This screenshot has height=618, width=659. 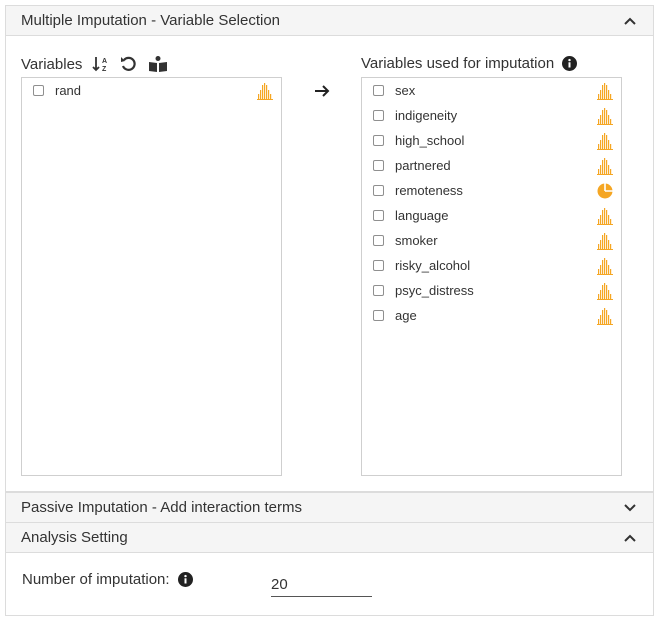 What do you see at coordinates (422, 215) in the screenshot?
I see `item-label: language` at bounding box center [422, 215].